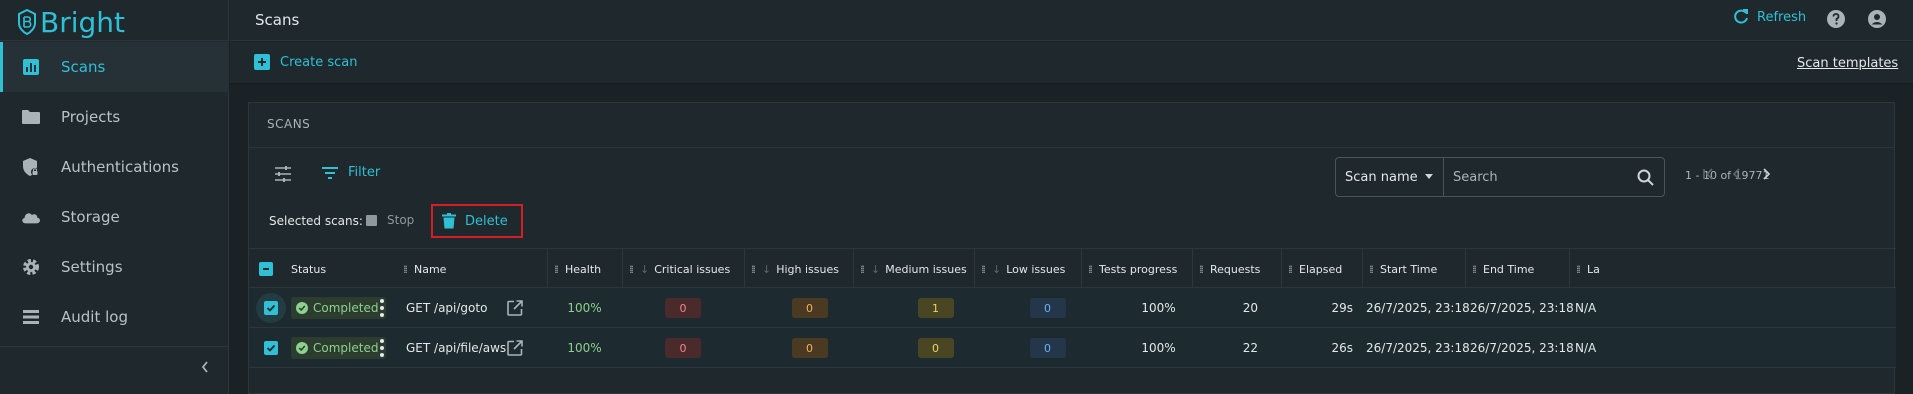 Image resolution: width=1913 pixels, height=394 pixels. What do you see at coordinates (27, 22) in the screenshot?
I see `bright-shield-icon` at bounding box center [27, 22].